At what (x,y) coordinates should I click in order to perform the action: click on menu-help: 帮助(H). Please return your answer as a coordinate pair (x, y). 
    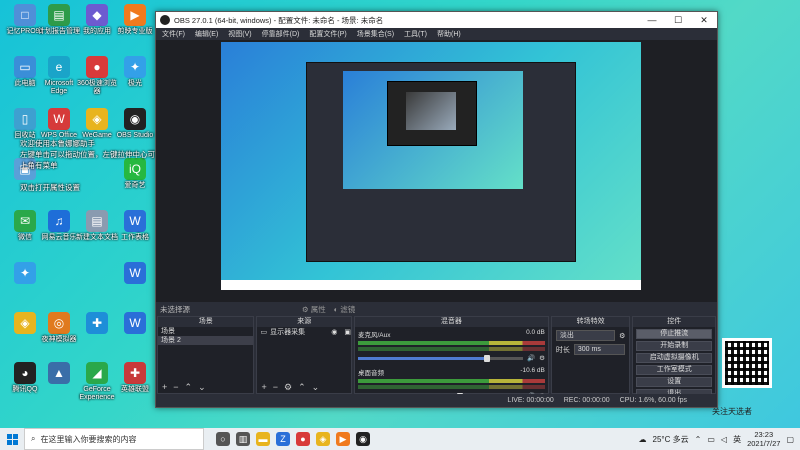
    Looking at the image, I should click on (449, 34).